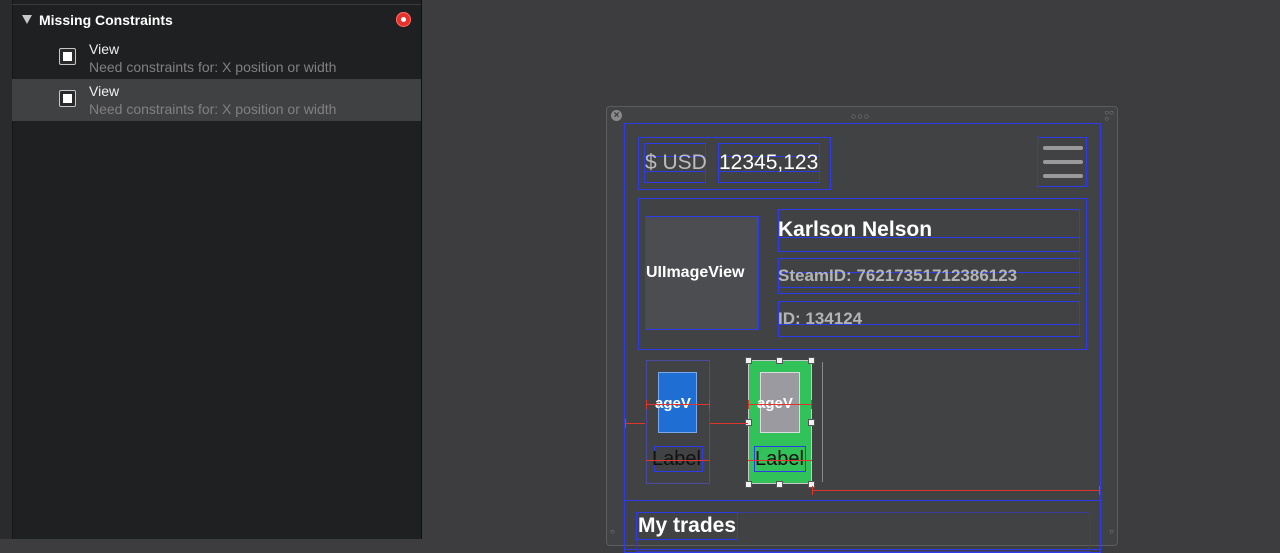 The image size is (1280, 553). I want to click on disclosure-triangle-icon, so click(27, 19).